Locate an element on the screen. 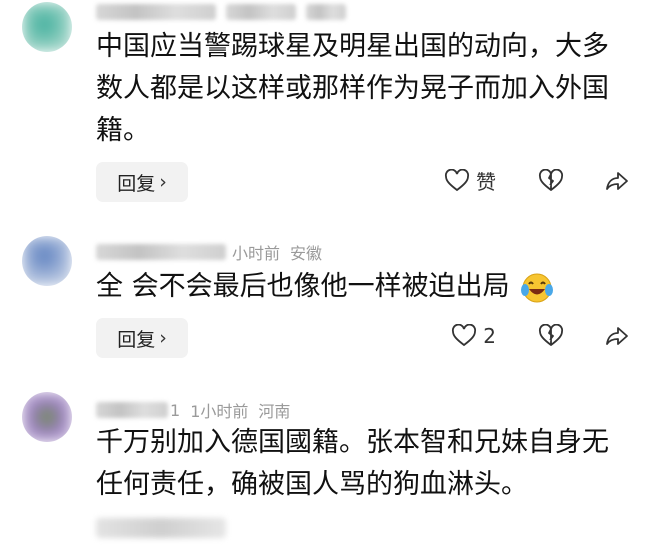 Image resolution: width=660 pixels, height=548 pixels. like-count: 2 is located at coordinates (489, 336).